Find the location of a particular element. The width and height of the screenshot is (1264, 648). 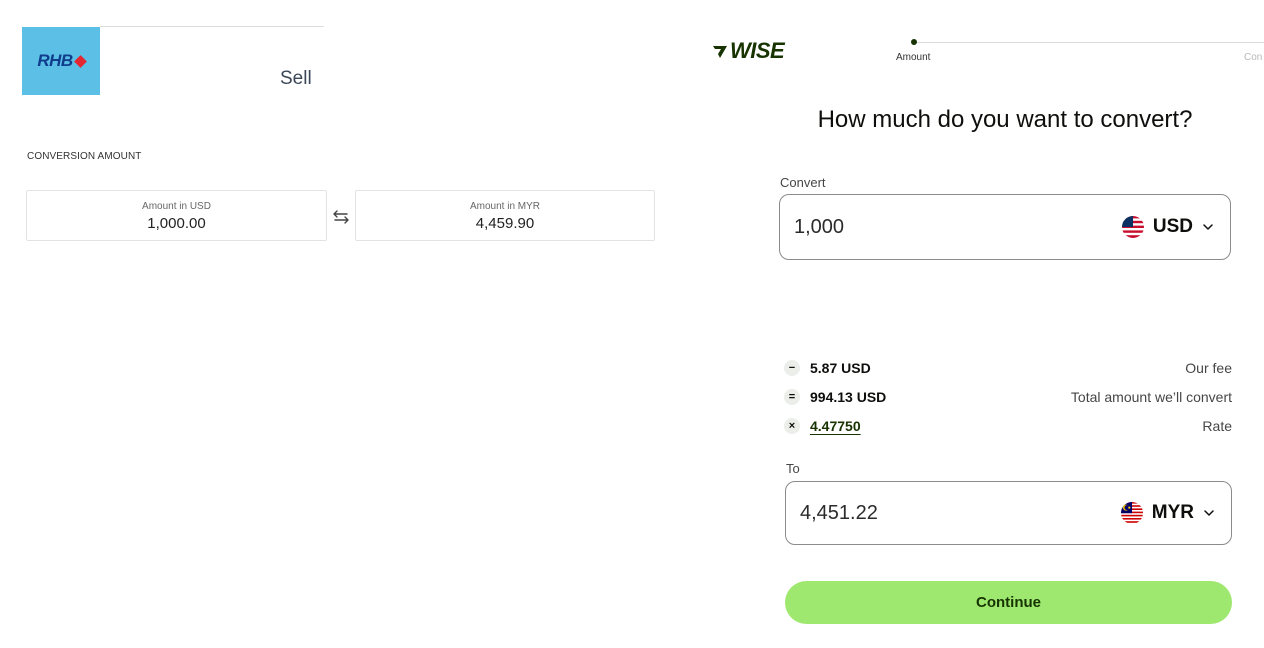

rate-description: Rate is located at coordinates (1217, 426).